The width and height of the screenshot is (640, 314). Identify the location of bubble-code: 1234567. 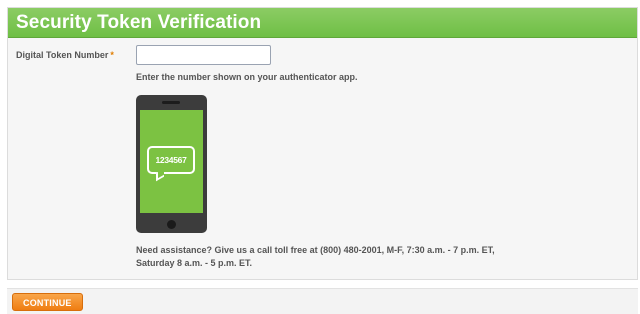
(171, 160).